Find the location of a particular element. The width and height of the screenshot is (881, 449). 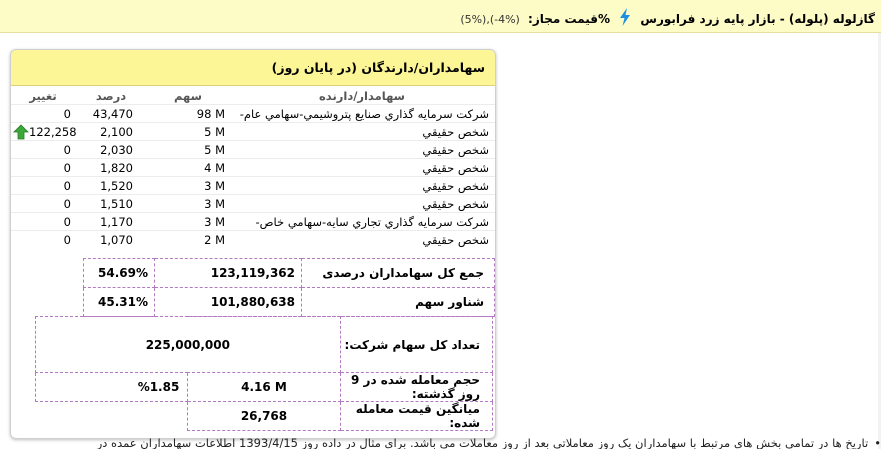

table-row: 0 2,030 5 M شخص حقيقي is located at coordinates (253, 149).